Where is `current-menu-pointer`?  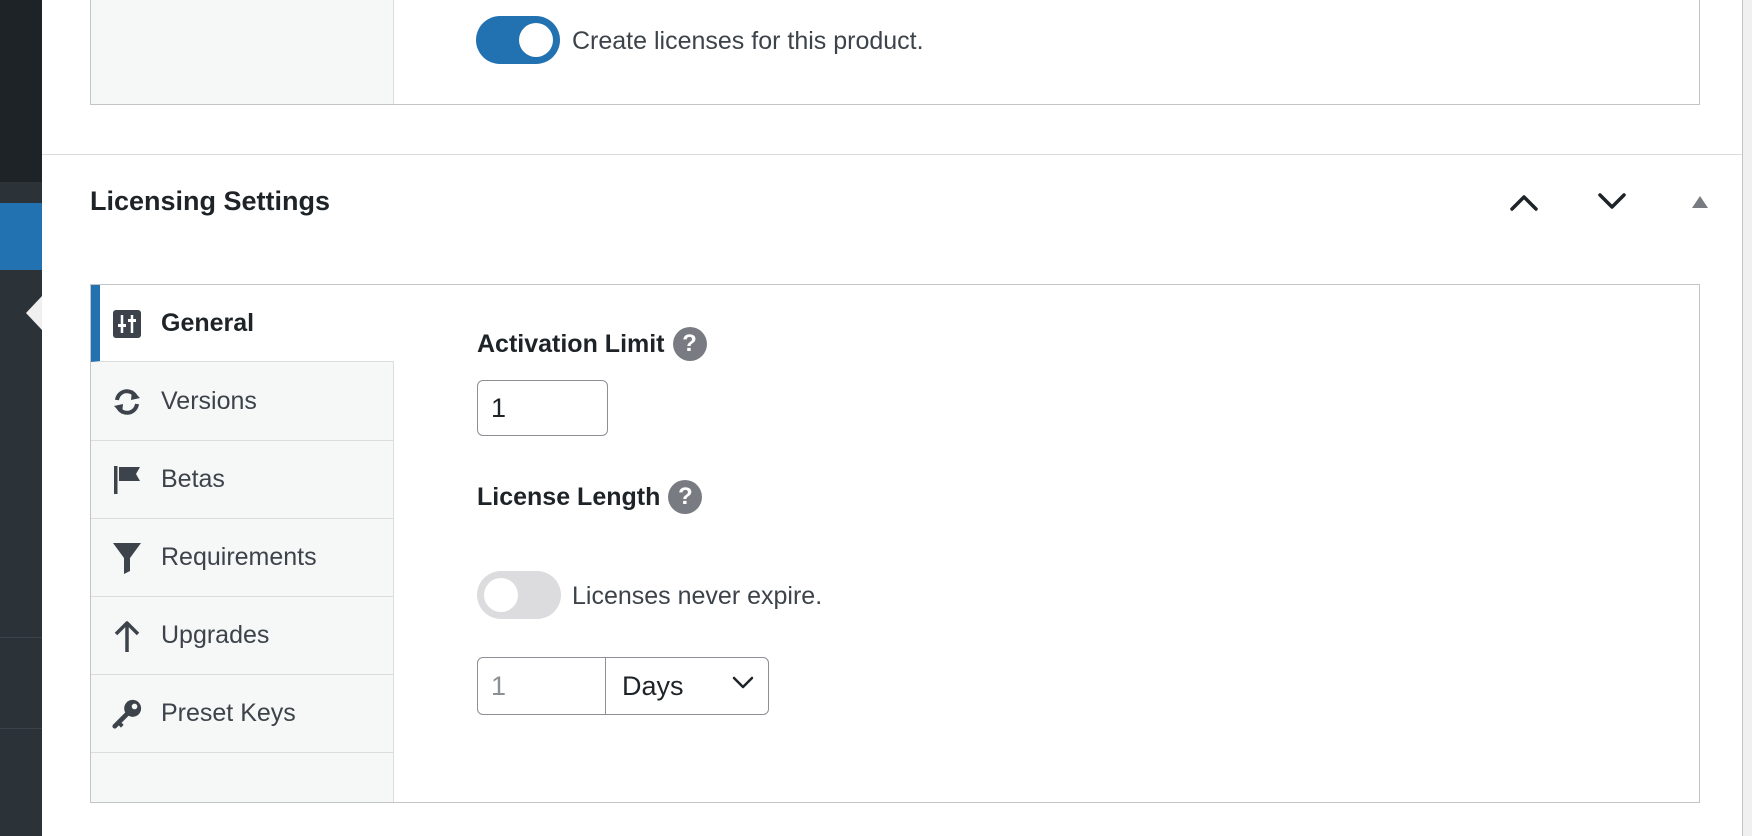
current-menu-pointer is located at coordinates (34, 313).